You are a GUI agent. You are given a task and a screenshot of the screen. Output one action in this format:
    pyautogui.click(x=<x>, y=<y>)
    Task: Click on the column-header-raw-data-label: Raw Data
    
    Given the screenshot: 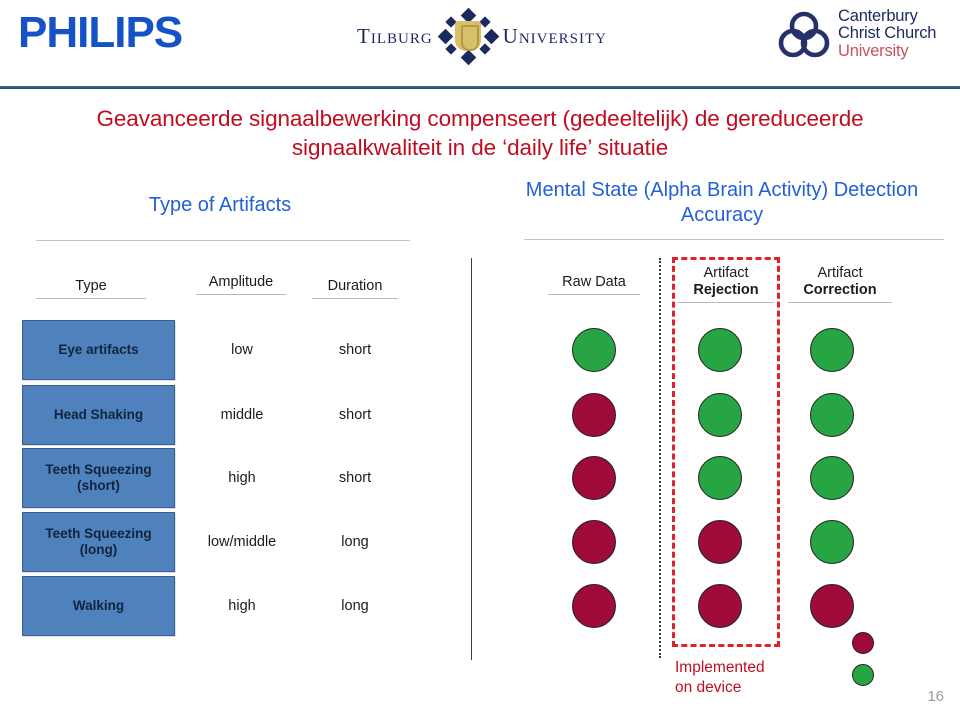 What is the action you would take?
    pyautogui.click(x=594, y=282)
    